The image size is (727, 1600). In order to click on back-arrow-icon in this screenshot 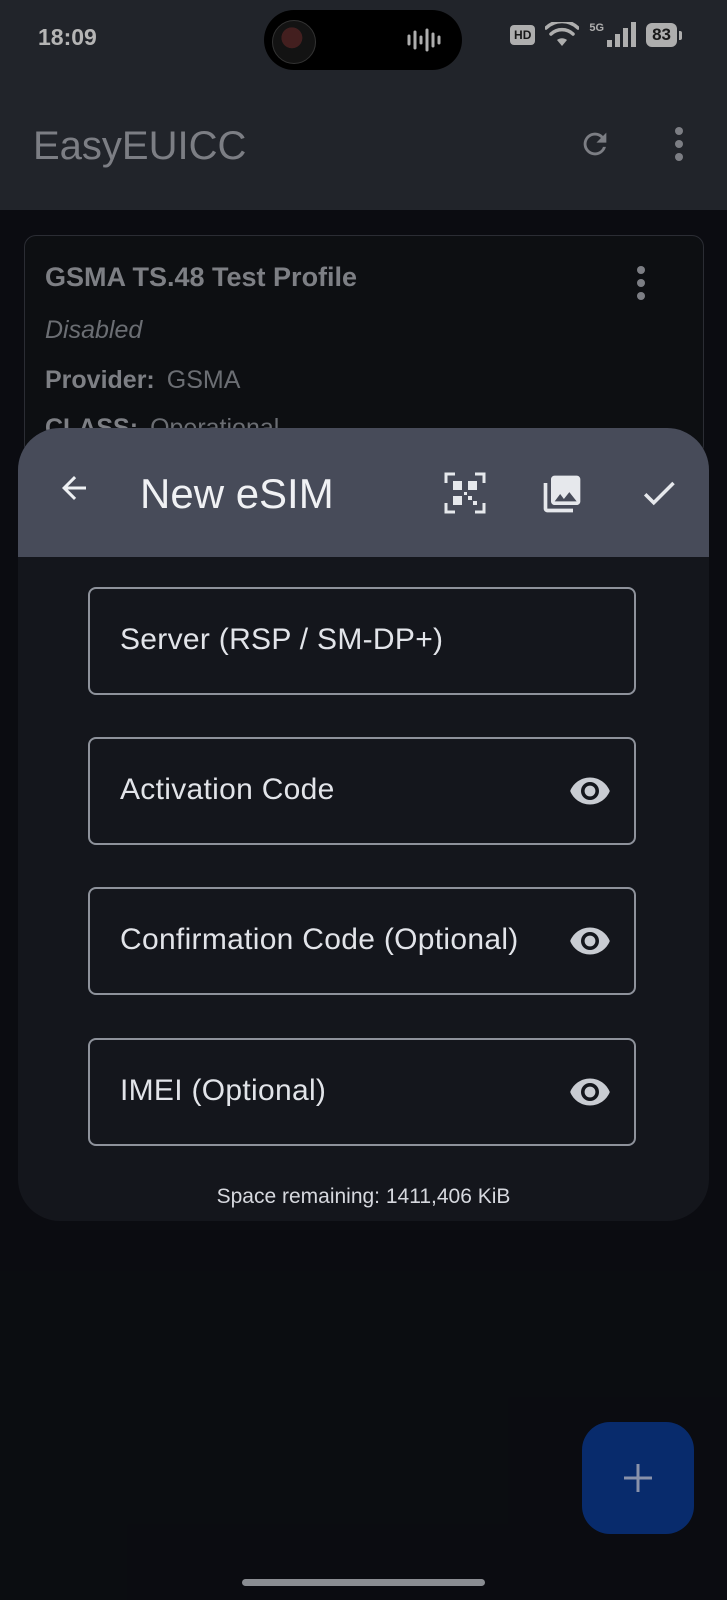, I will do `click(74, 488)`.